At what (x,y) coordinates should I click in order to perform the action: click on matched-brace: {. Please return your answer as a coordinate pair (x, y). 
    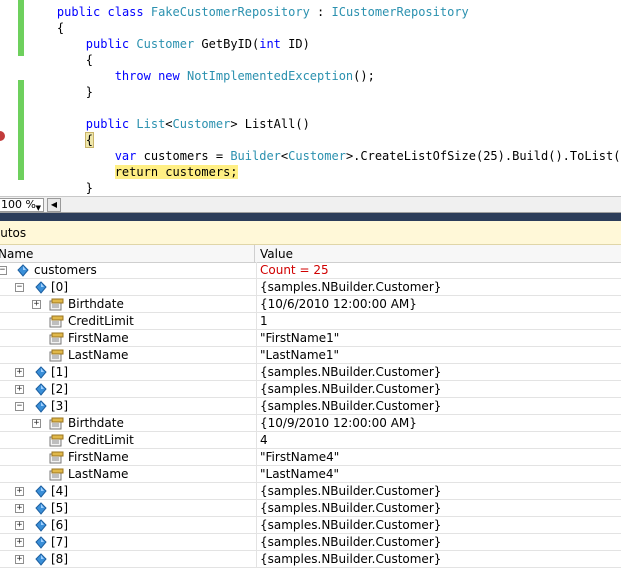
    Looking at the image, I should click on (89, 140).